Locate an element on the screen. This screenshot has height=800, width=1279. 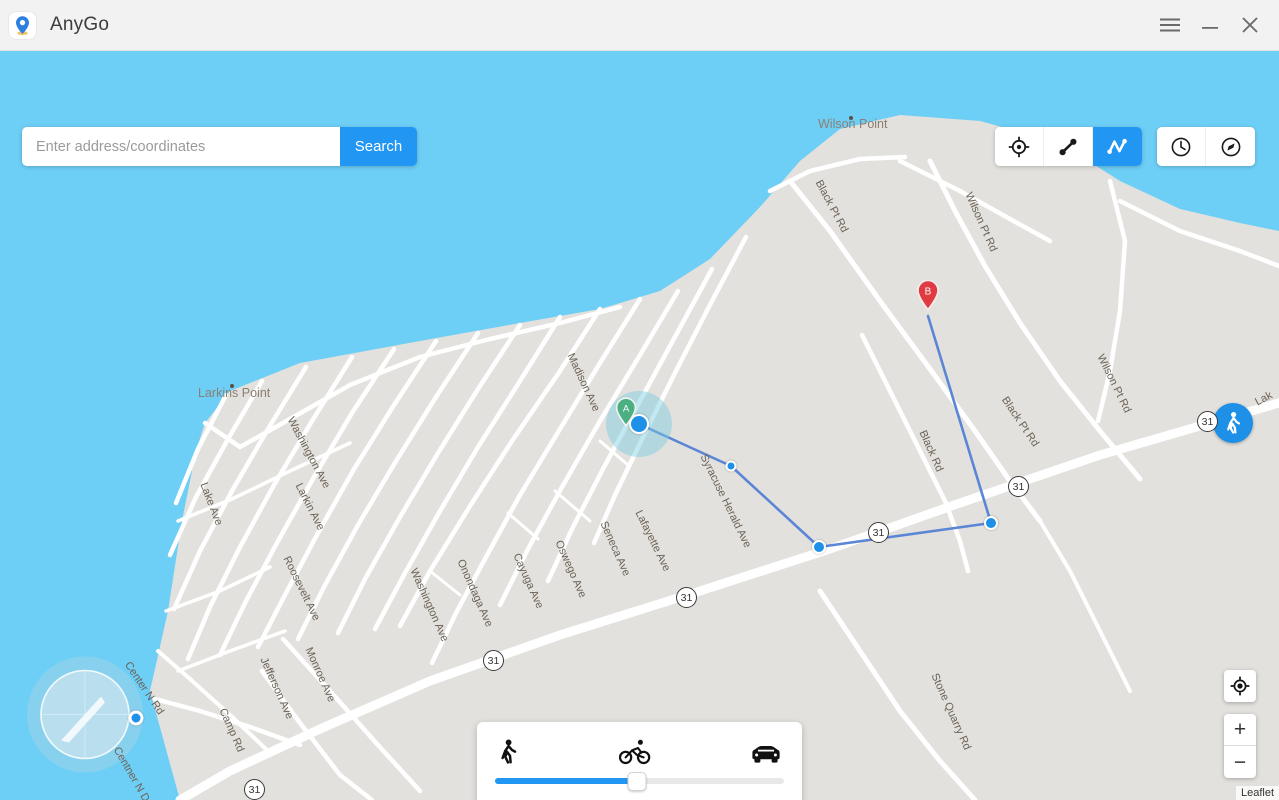
history-button is located at coordinates (1181, 146).